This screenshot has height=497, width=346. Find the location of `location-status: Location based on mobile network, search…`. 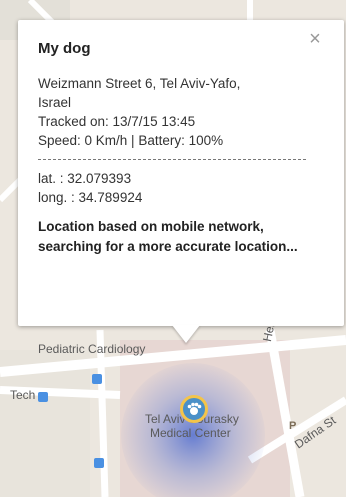

location-status: Location based on mobile network, search… is located at coordinates (168, 236).